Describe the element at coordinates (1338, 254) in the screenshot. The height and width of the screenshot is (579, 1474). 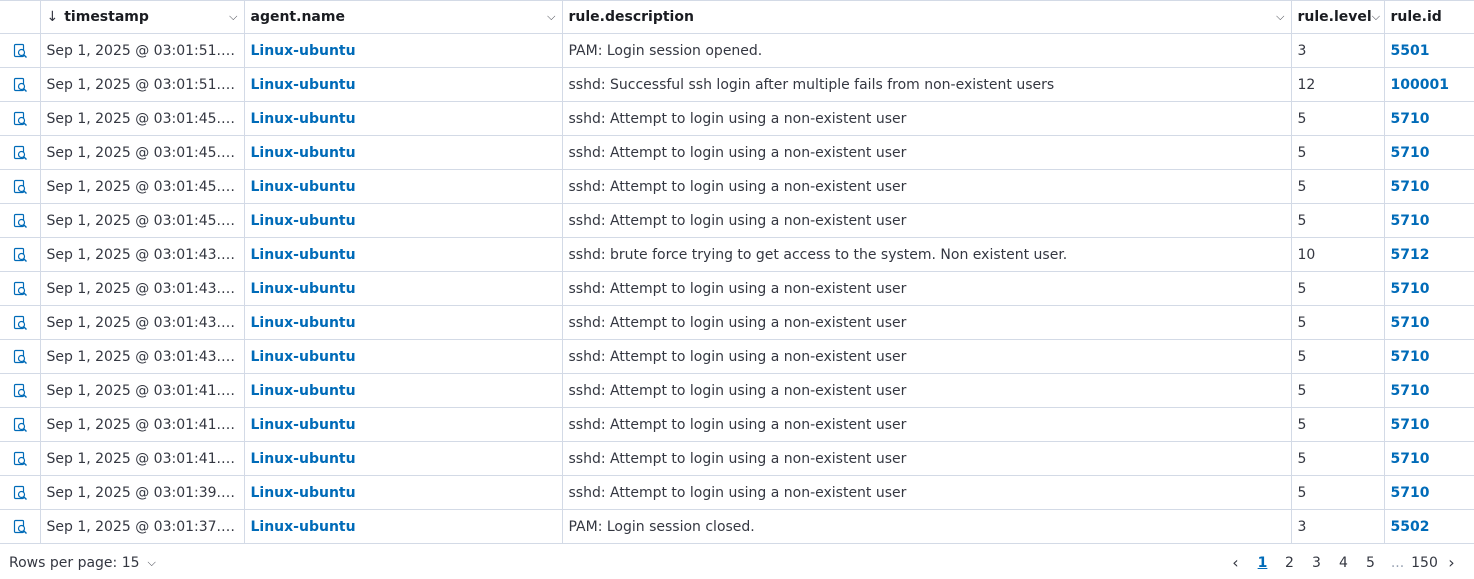
I see `cell-rule-level: 10` at that location.